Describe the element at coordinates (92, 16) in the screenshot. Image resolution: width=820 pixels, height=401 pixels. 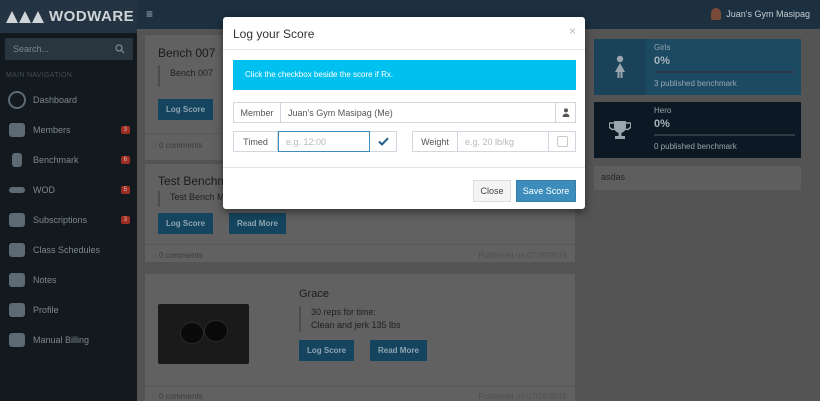
I see `brand-name: WODWARE` at that location.